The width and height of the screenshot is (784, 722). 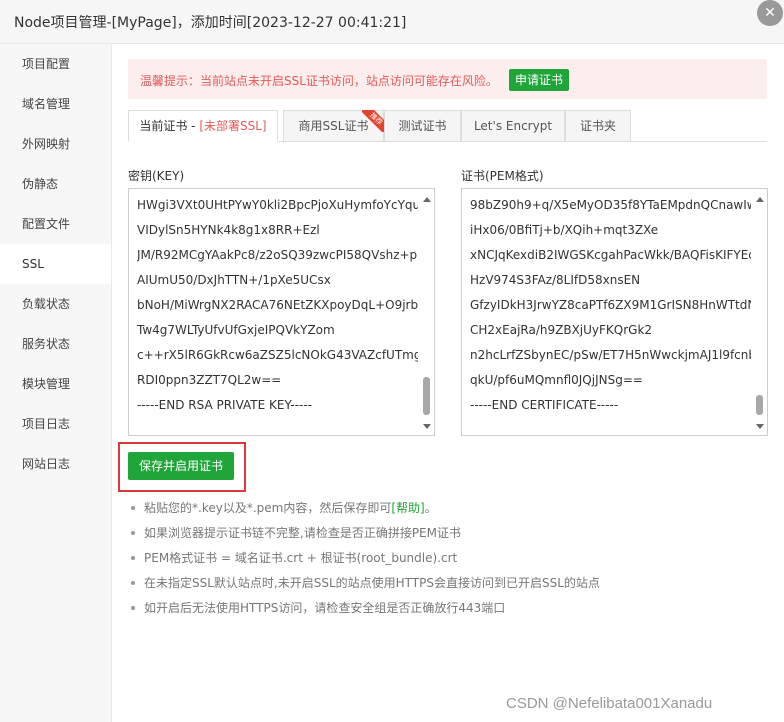 What do you see at coordinates (438, 510) in the screenshot?
I see `tip-item: 粘贴您的*.key以及*.pem内容，然后保存即可[帮助]。` at bounding box center [438, 510].